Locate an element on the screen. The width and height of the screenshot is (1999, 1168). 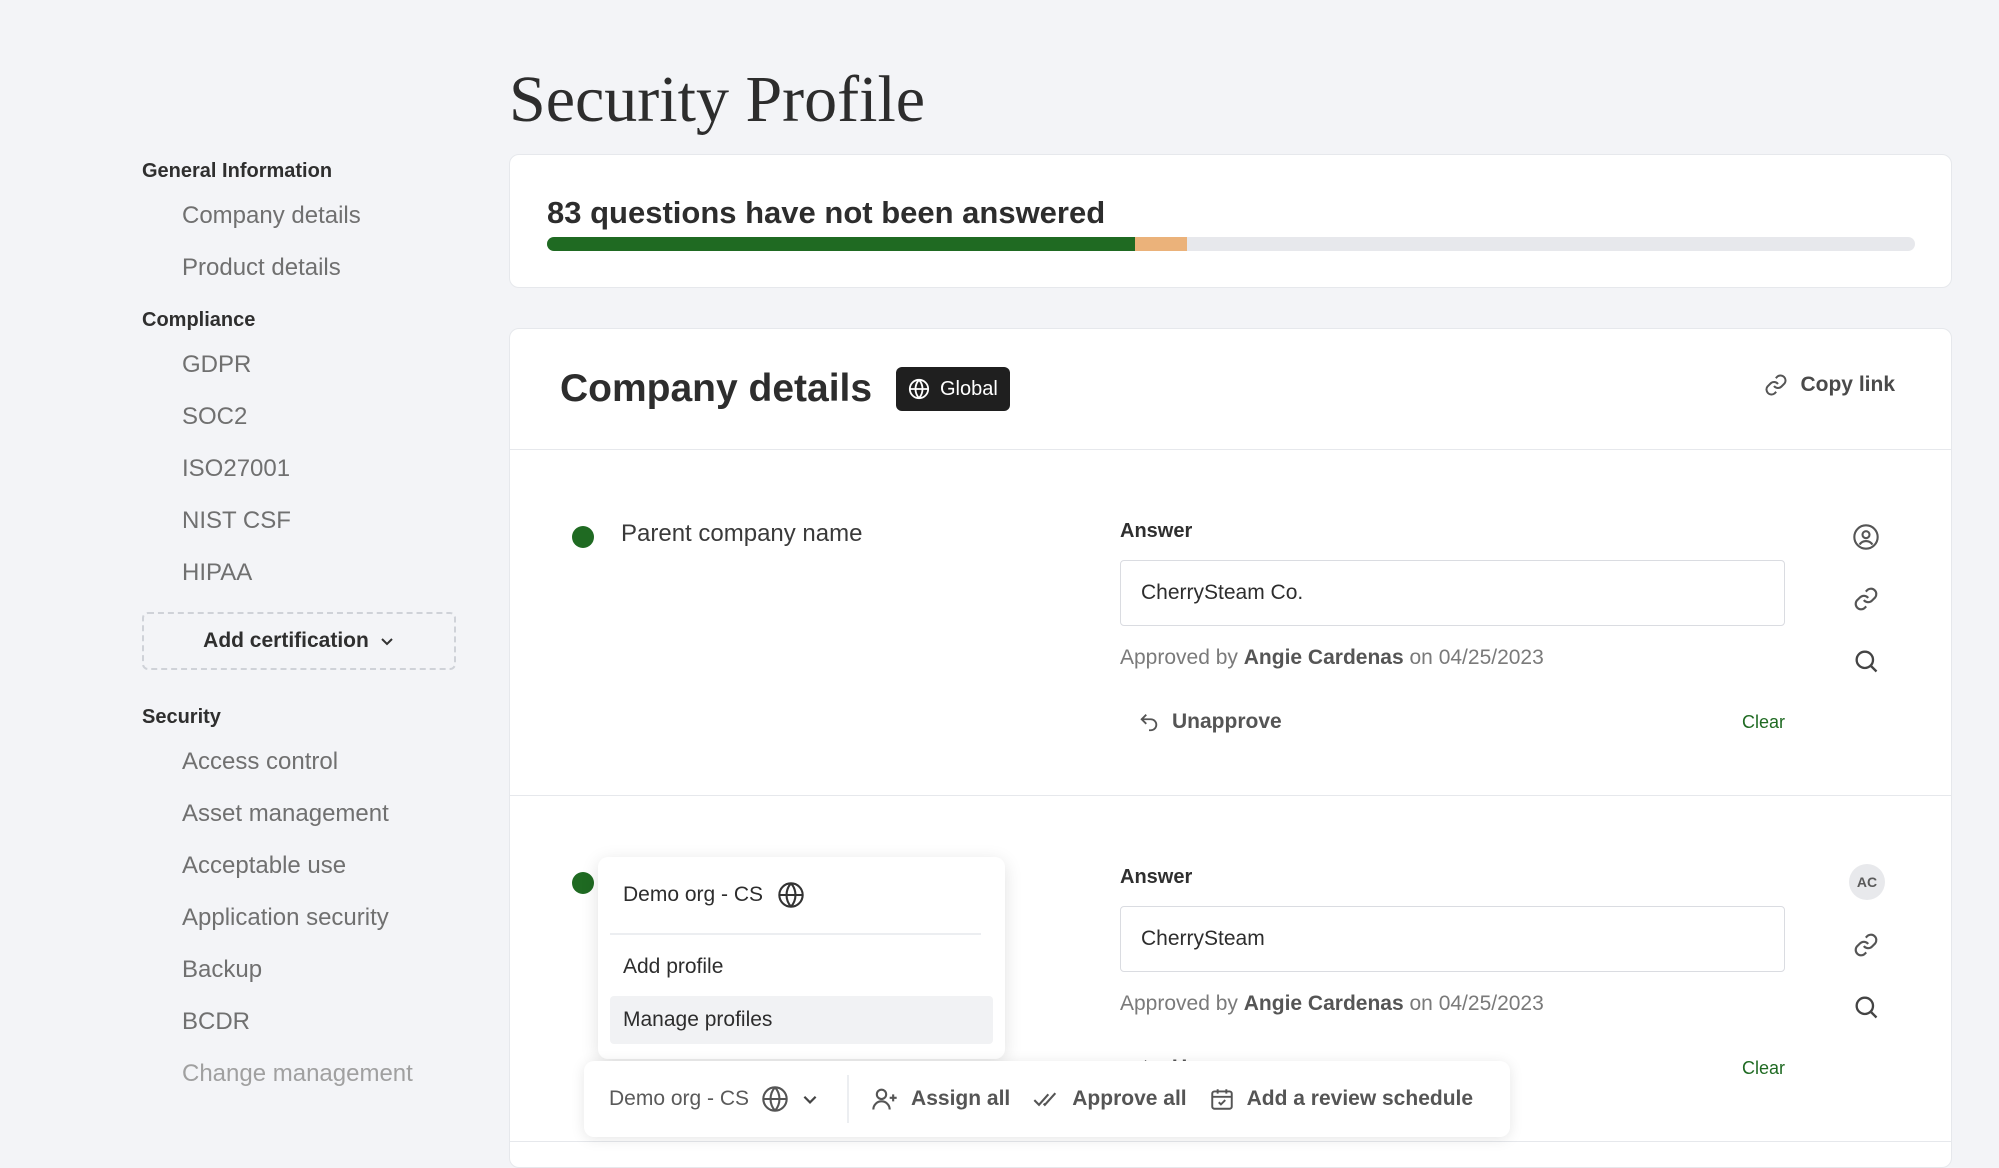
sidebar-item-iso27001: ISO27001 is located at coordinates (302, 472).